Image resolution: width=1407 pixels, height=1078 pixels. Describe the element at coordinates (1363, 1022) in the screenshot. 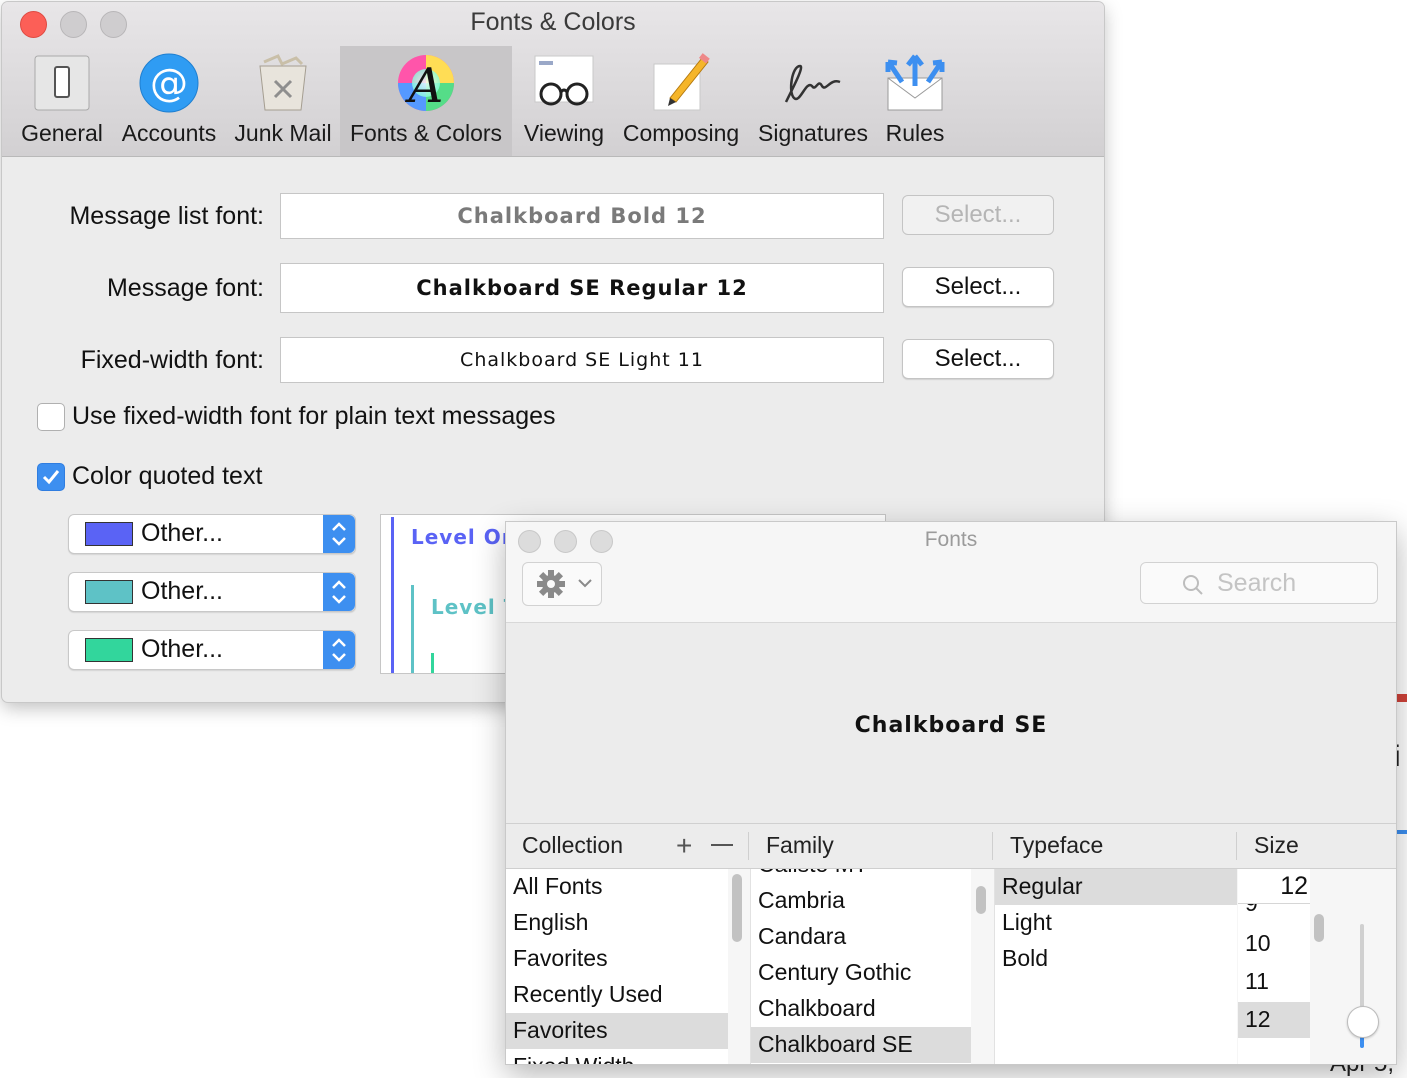

I see `size-slider-knob` at that location.